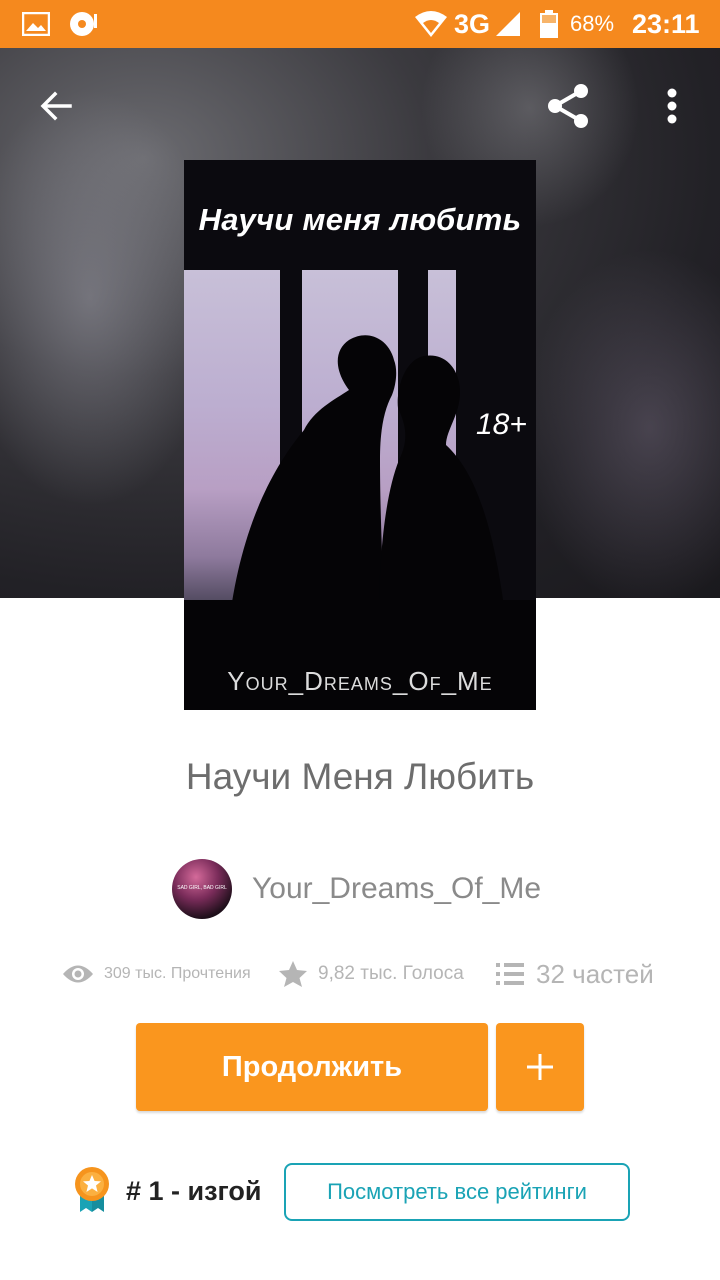  What do you see at coordinates (360, 24) in the screenshot?
I see `status-bar: 3G 68% 23:11` at bounding box center [360, 24].